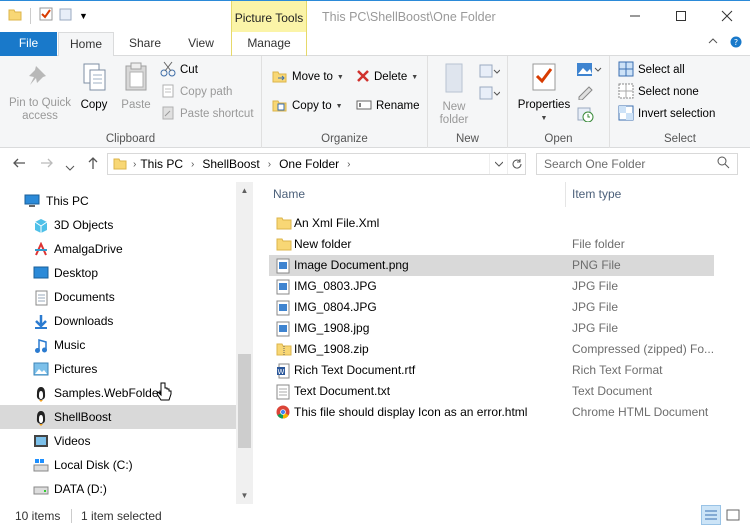 The image size is (750, 528). I want to click on copy-button: Copy, so click(94, 87).